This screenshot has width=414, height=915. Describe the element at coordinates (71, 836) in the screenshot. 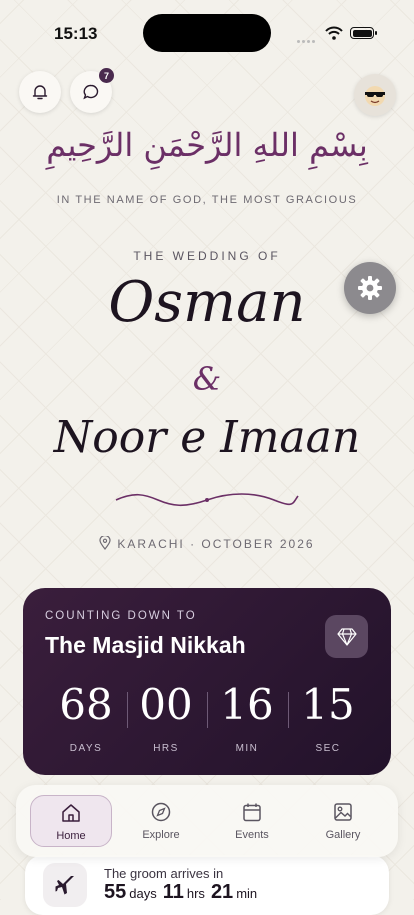

I see `nav-home-label: Home` at that location.